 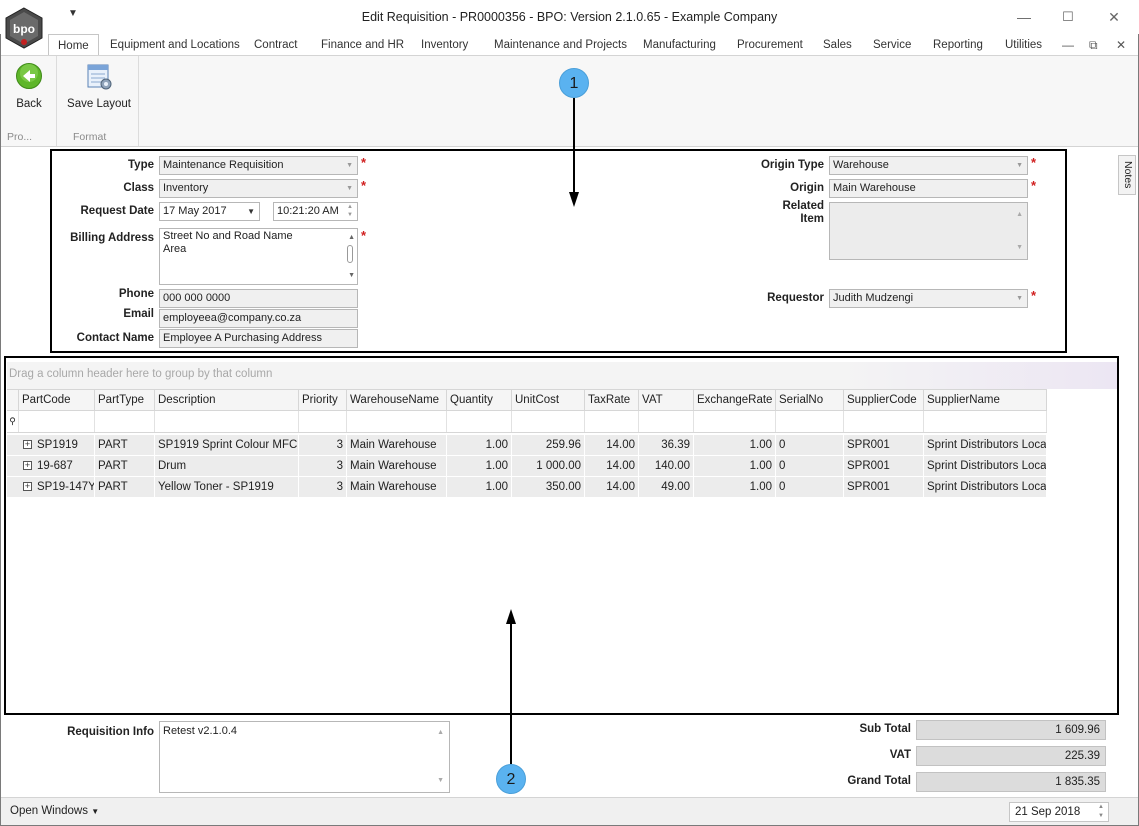 What do you see at coordinates (1059, 812) in the screenshot?
I see `status-date-spinner: 21 Sep 2018 ▲ ▼` at bounding box center [1059, 812].